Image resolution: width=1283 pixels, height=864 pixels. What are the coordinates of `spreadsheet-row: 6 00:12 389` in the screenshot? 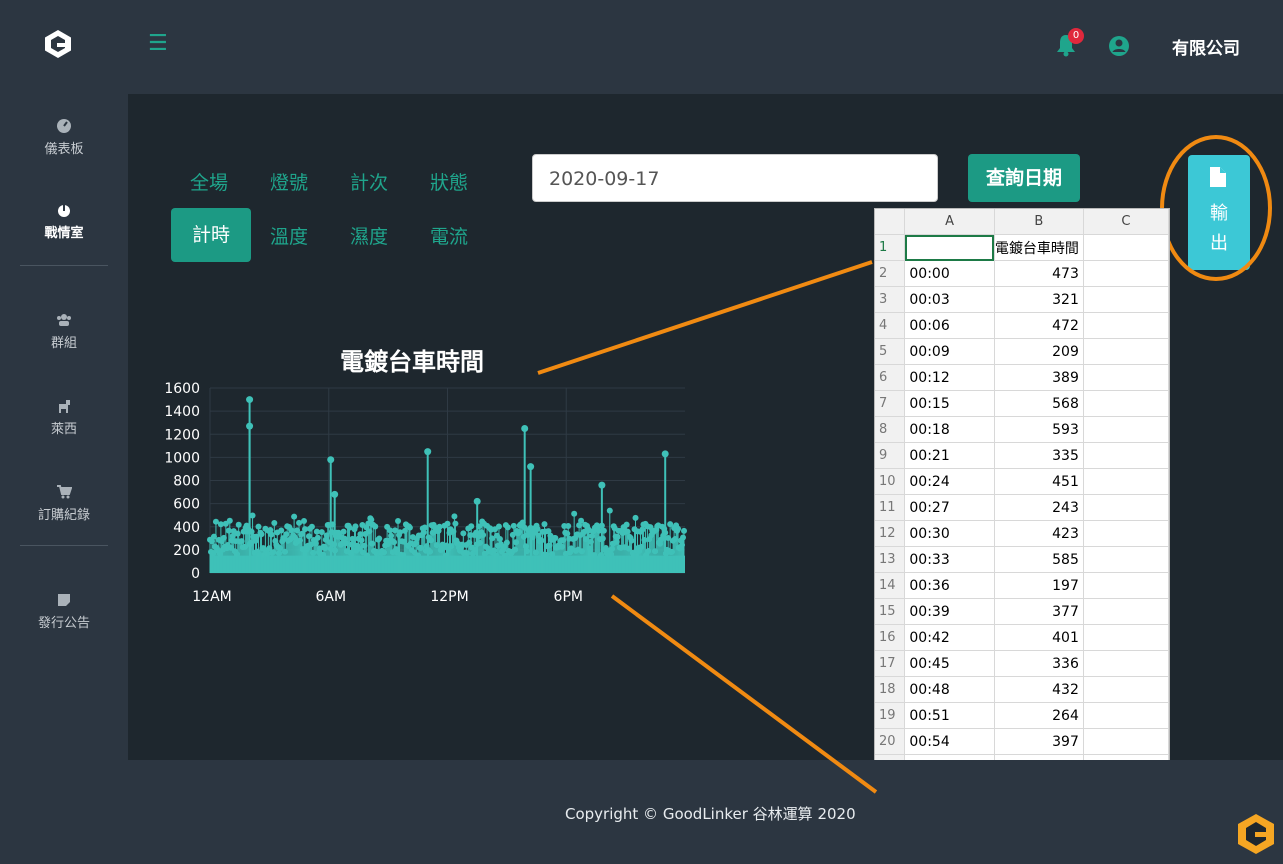 It's located at (1022, 377).